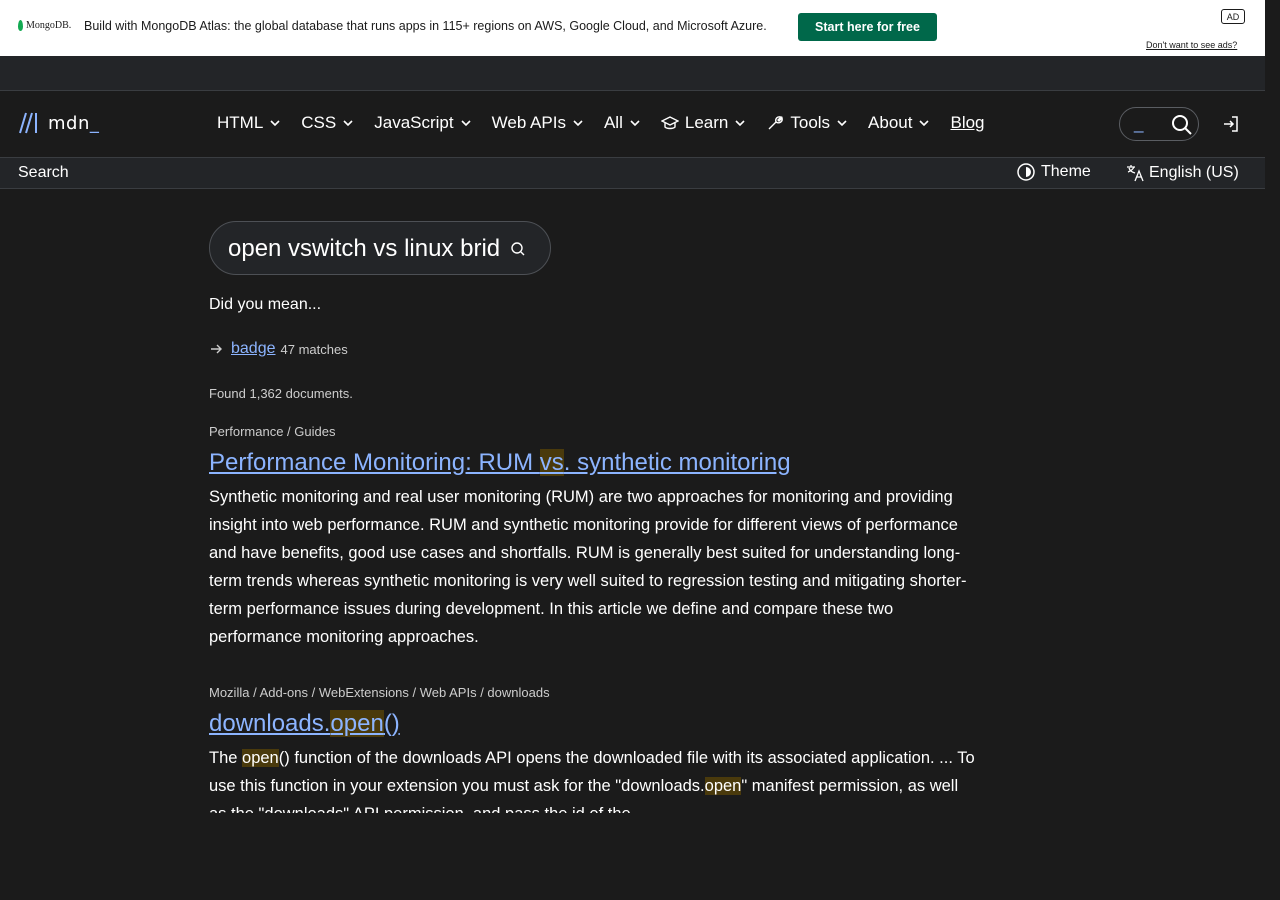  Describe the element at coordinates (1026, 172) in the screenshot. I see `theme-icon` at that location.